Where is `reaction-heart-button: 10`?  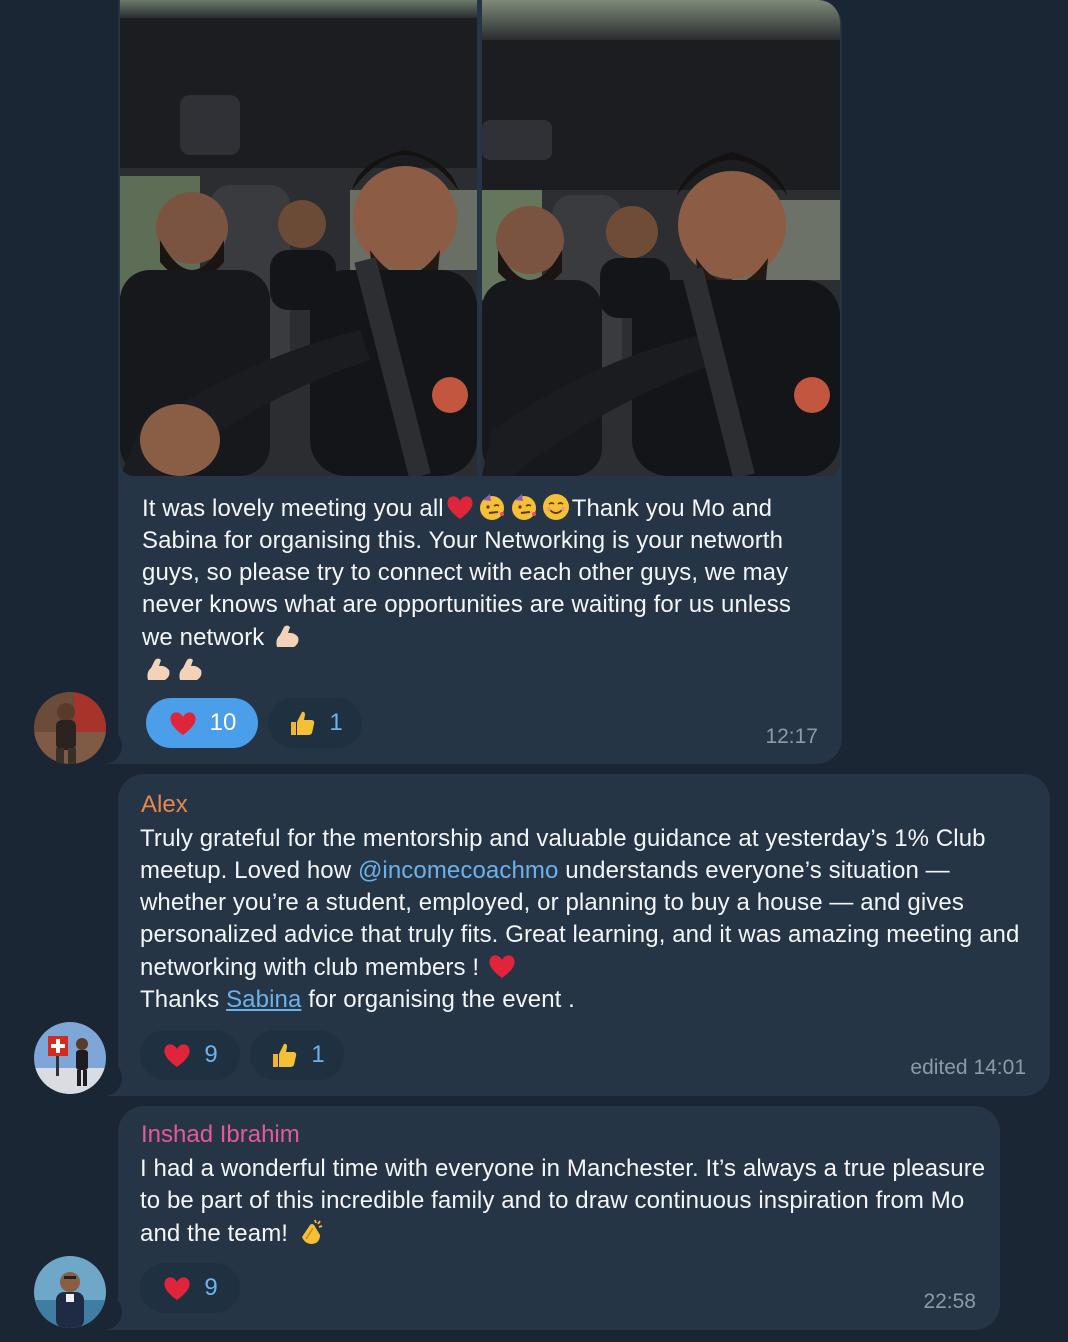 reaction-heart-button: 10 is located at coordinates (202, 723).